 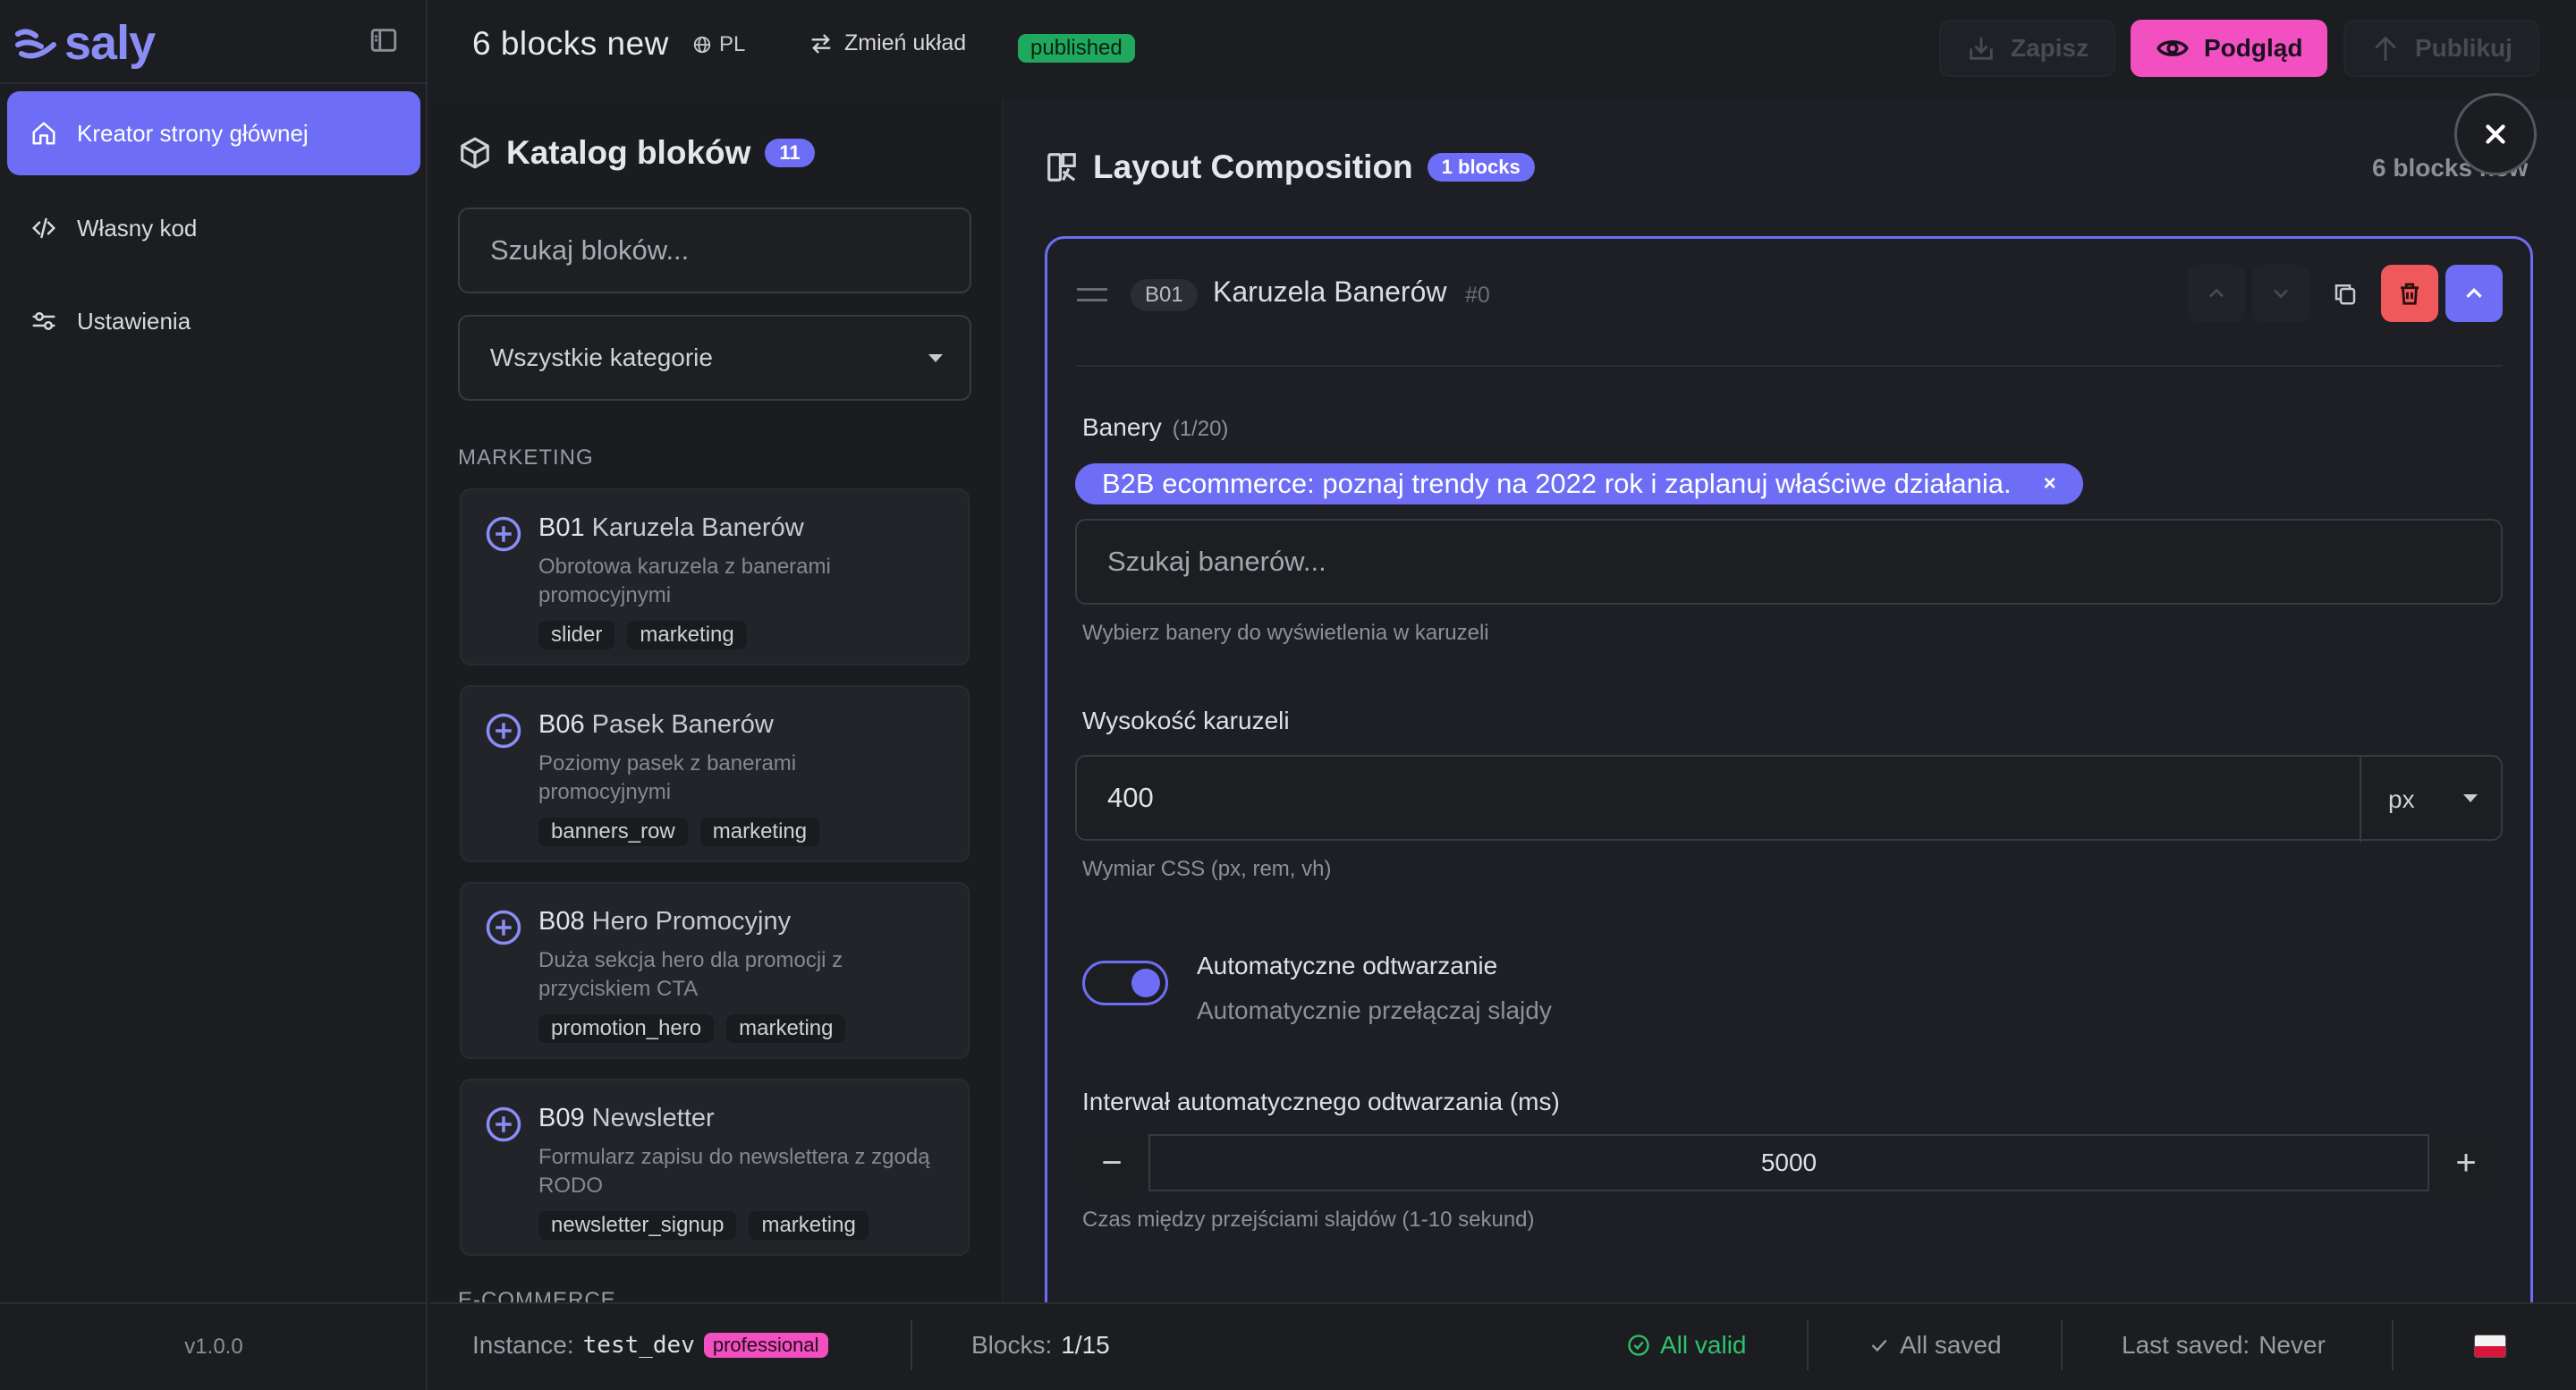 I want to click on blocks-label: Blocks:, so click(x=1012, y=1345).